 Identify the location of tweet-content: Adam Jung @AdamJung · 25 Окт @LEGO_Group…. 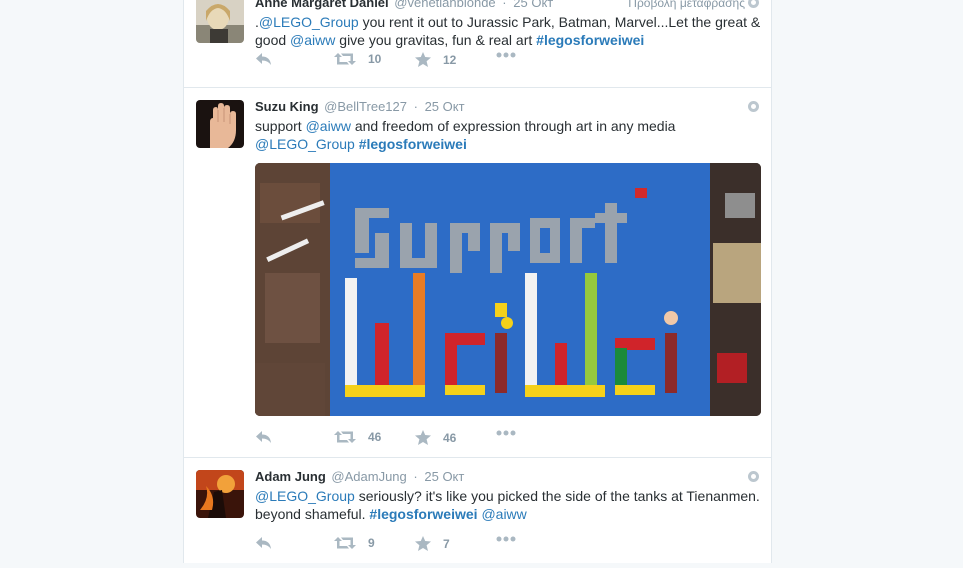
(508, 495).